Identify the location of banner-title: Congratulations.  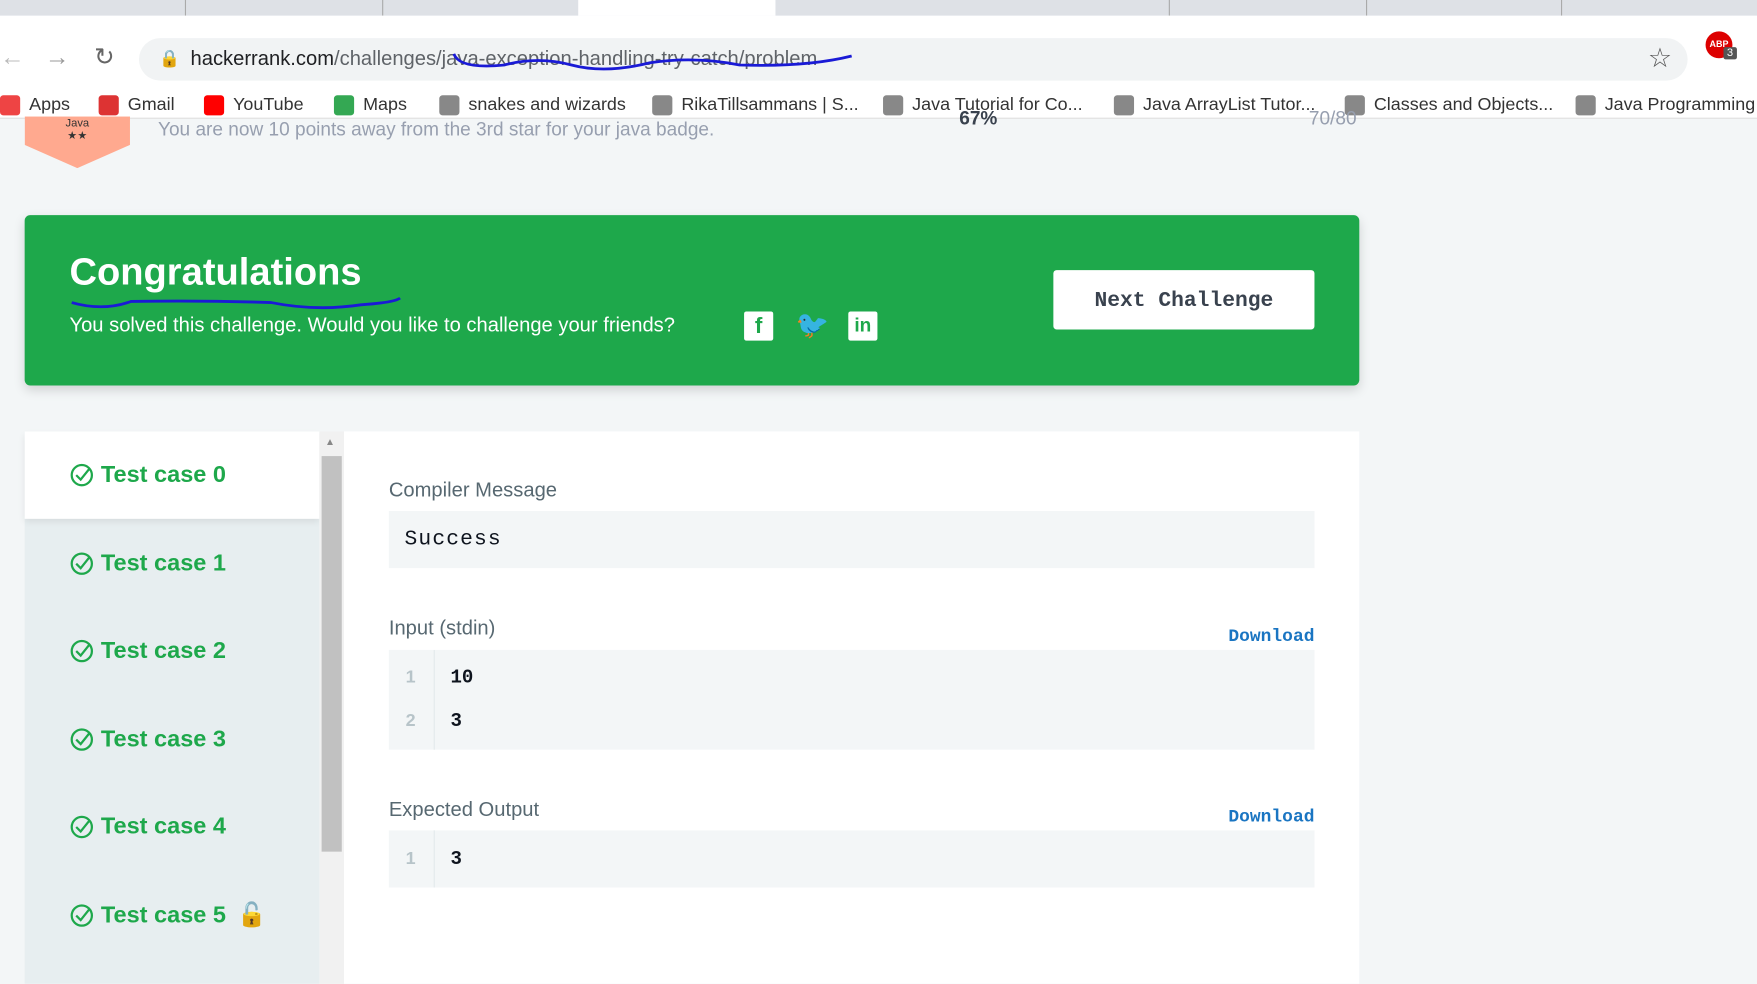
(215, 272).